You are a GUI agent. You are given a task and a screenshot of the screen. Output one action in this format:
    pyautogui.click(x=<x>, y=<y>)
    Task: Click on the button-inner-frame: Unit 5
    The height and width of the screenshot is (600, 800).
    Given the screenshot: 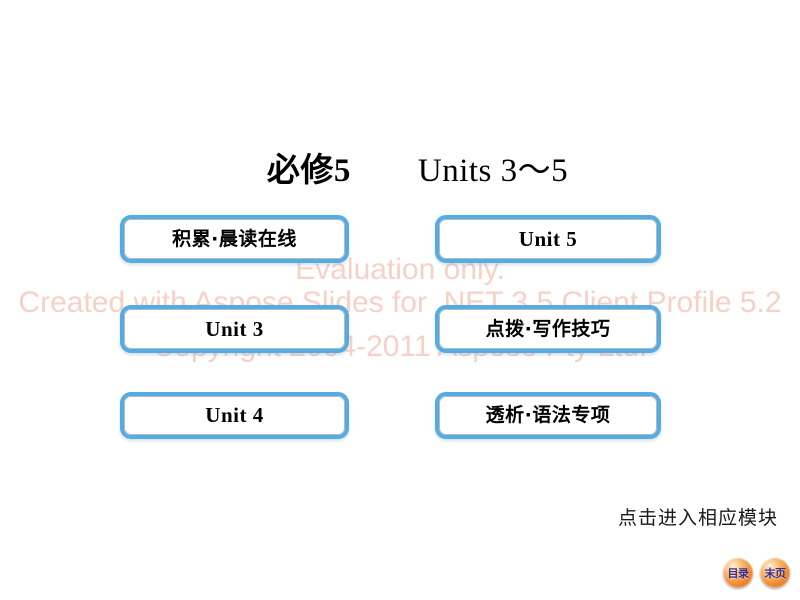 What is the action you would take?
    pyautogui.click(x=548, y=239)
    